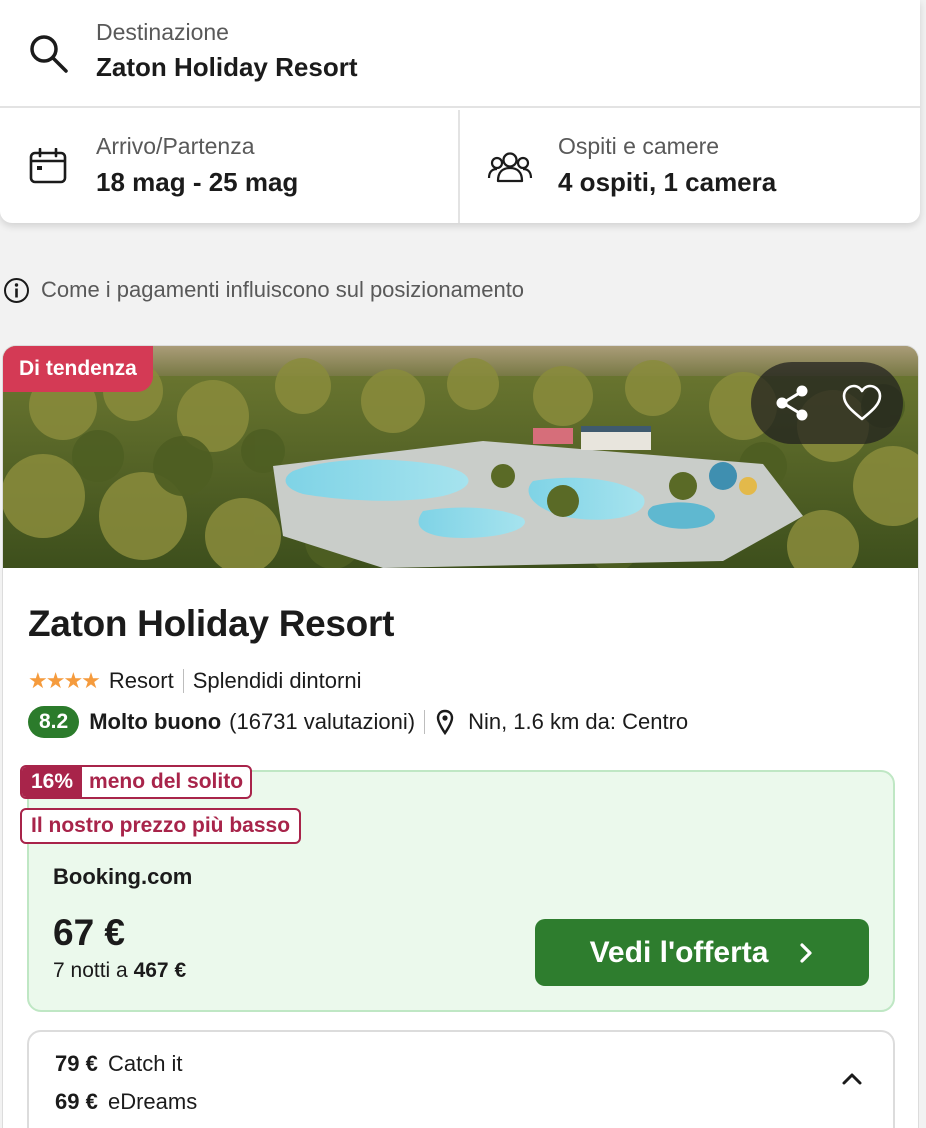 Image resolution: width=926 pixels, height=1128 pixels. I want to click on hotel-meta: ★★★★ Resort Splendidi dintorni, so click(194, 681).